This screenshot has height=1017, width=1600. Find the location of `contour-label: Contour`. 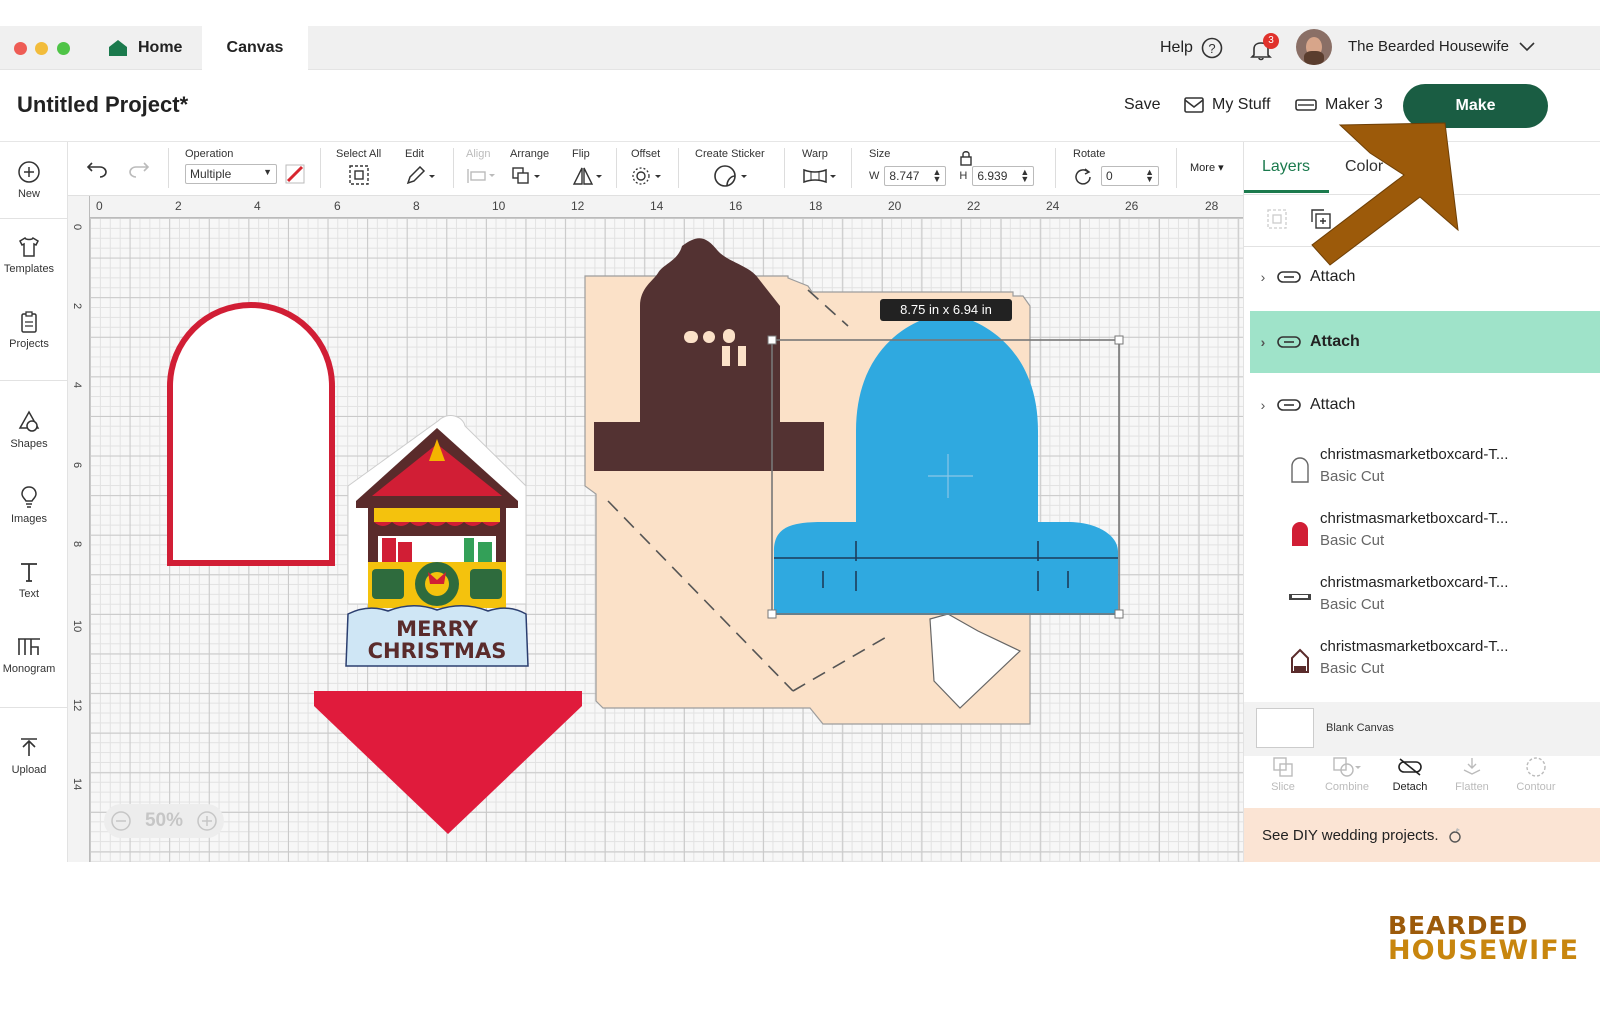

contour-label: Contour is located at coordinates (1536, 787).